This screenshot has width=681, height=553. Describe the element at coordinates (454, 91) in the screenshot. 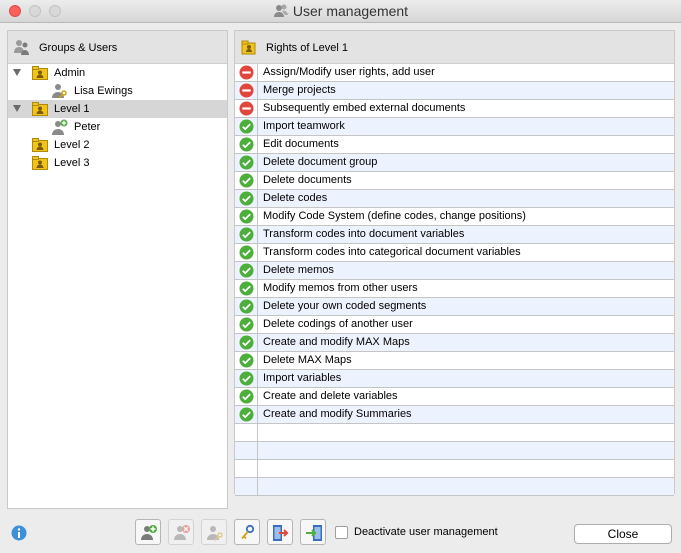

I see `right-row: Merge projects` at that location.